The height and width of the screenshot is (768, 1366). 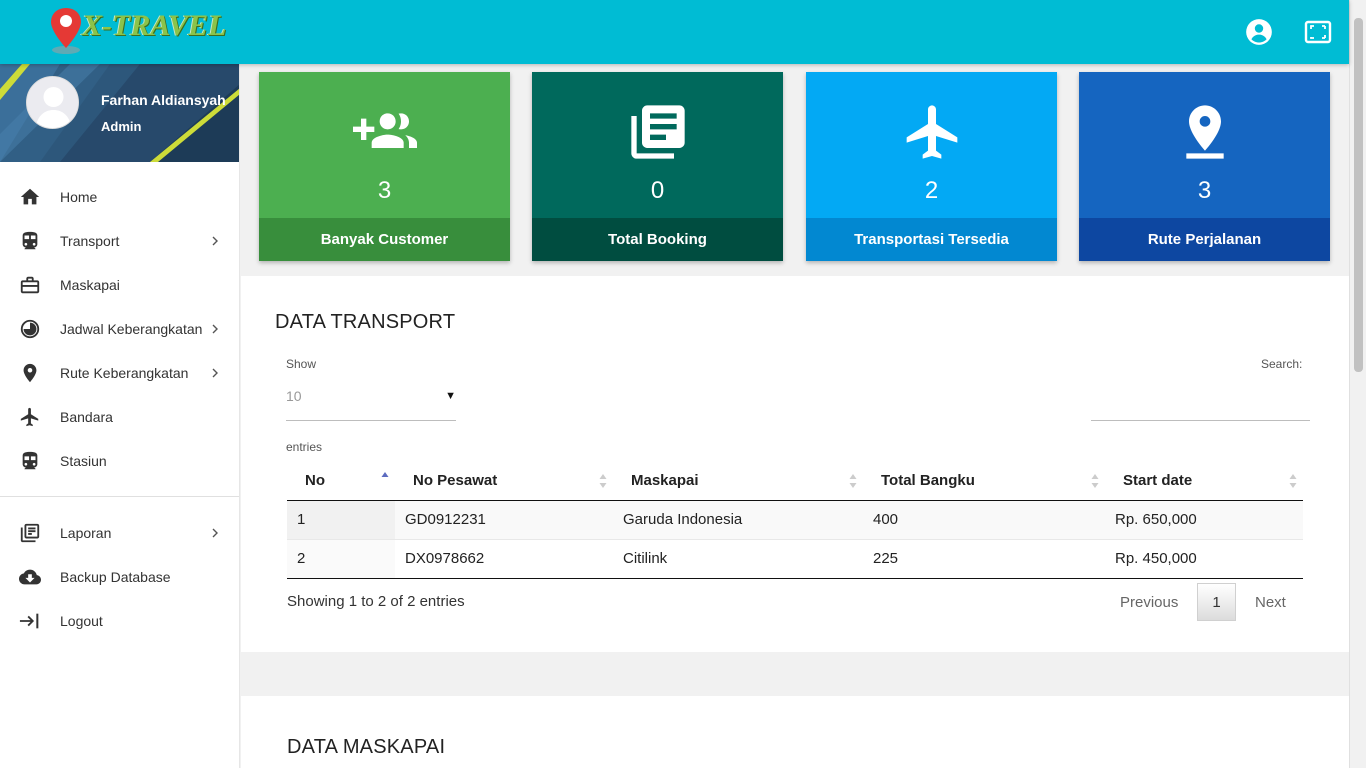 I want to click on info-box-label: Total Booking, so click(x=657, y=239).